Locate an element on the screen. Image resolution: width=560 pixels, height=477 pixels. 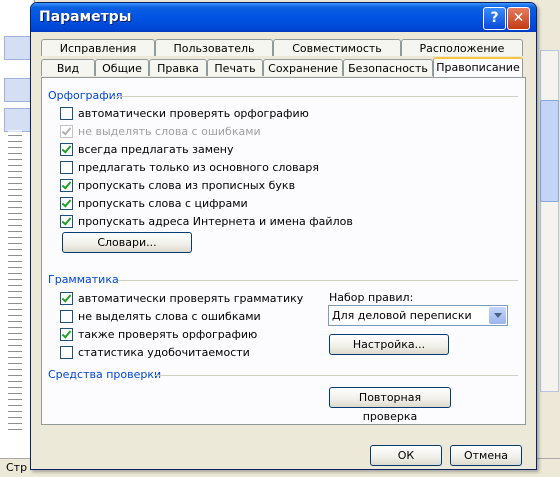
ignore-numbers-checkbox: пропускать слова с цифрами is located at coordinates (154, 203).